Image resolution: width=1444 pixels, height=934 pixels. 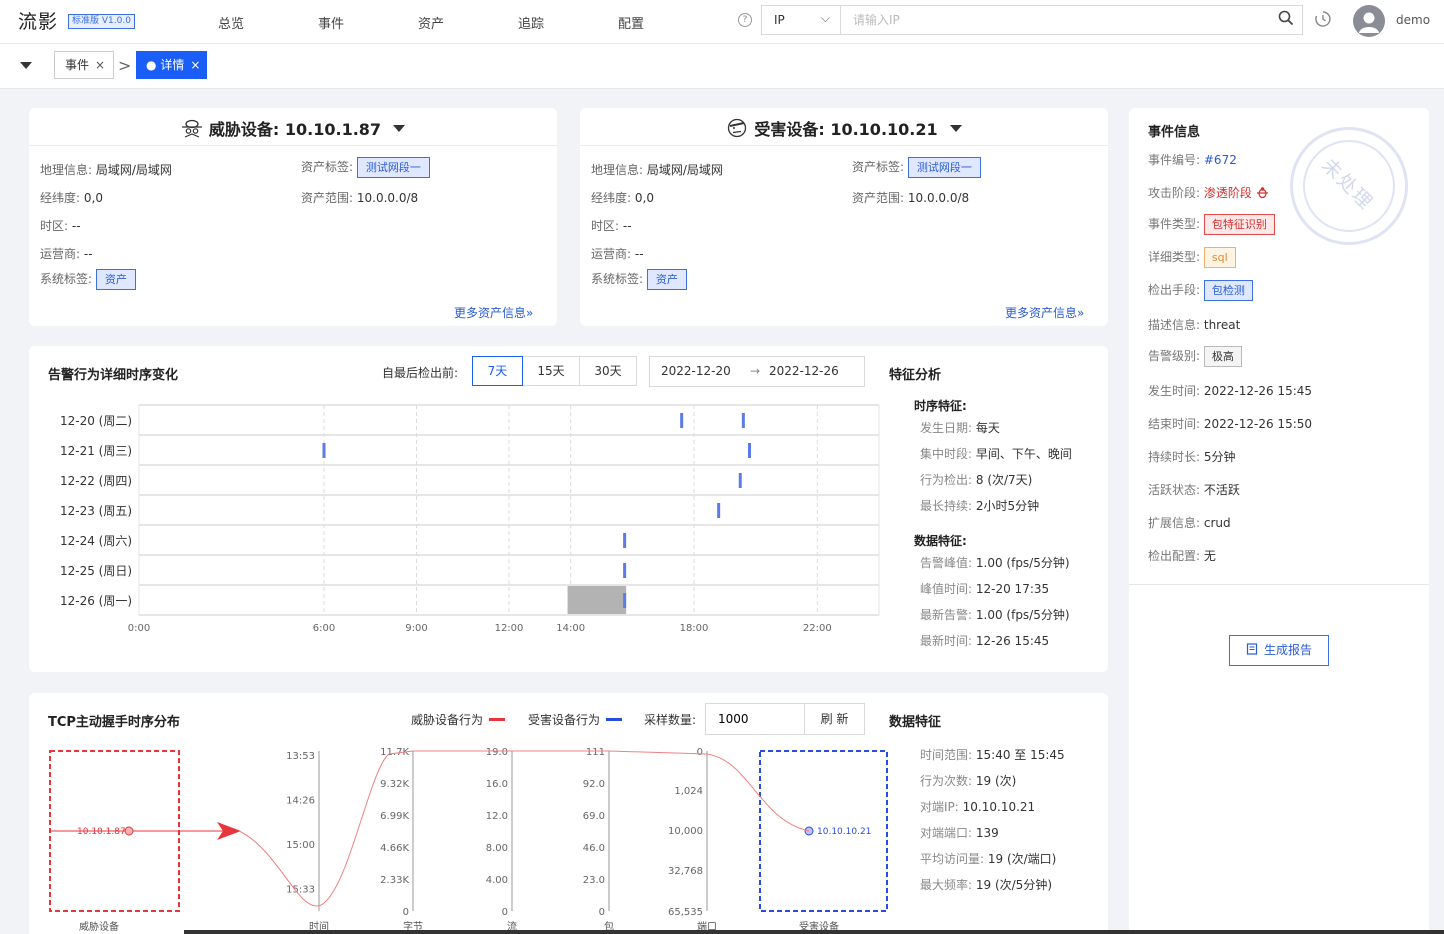 I want to click on threat-device-title-text: 威胁设备: 10.10.1.87, so click(x=295, y=129).